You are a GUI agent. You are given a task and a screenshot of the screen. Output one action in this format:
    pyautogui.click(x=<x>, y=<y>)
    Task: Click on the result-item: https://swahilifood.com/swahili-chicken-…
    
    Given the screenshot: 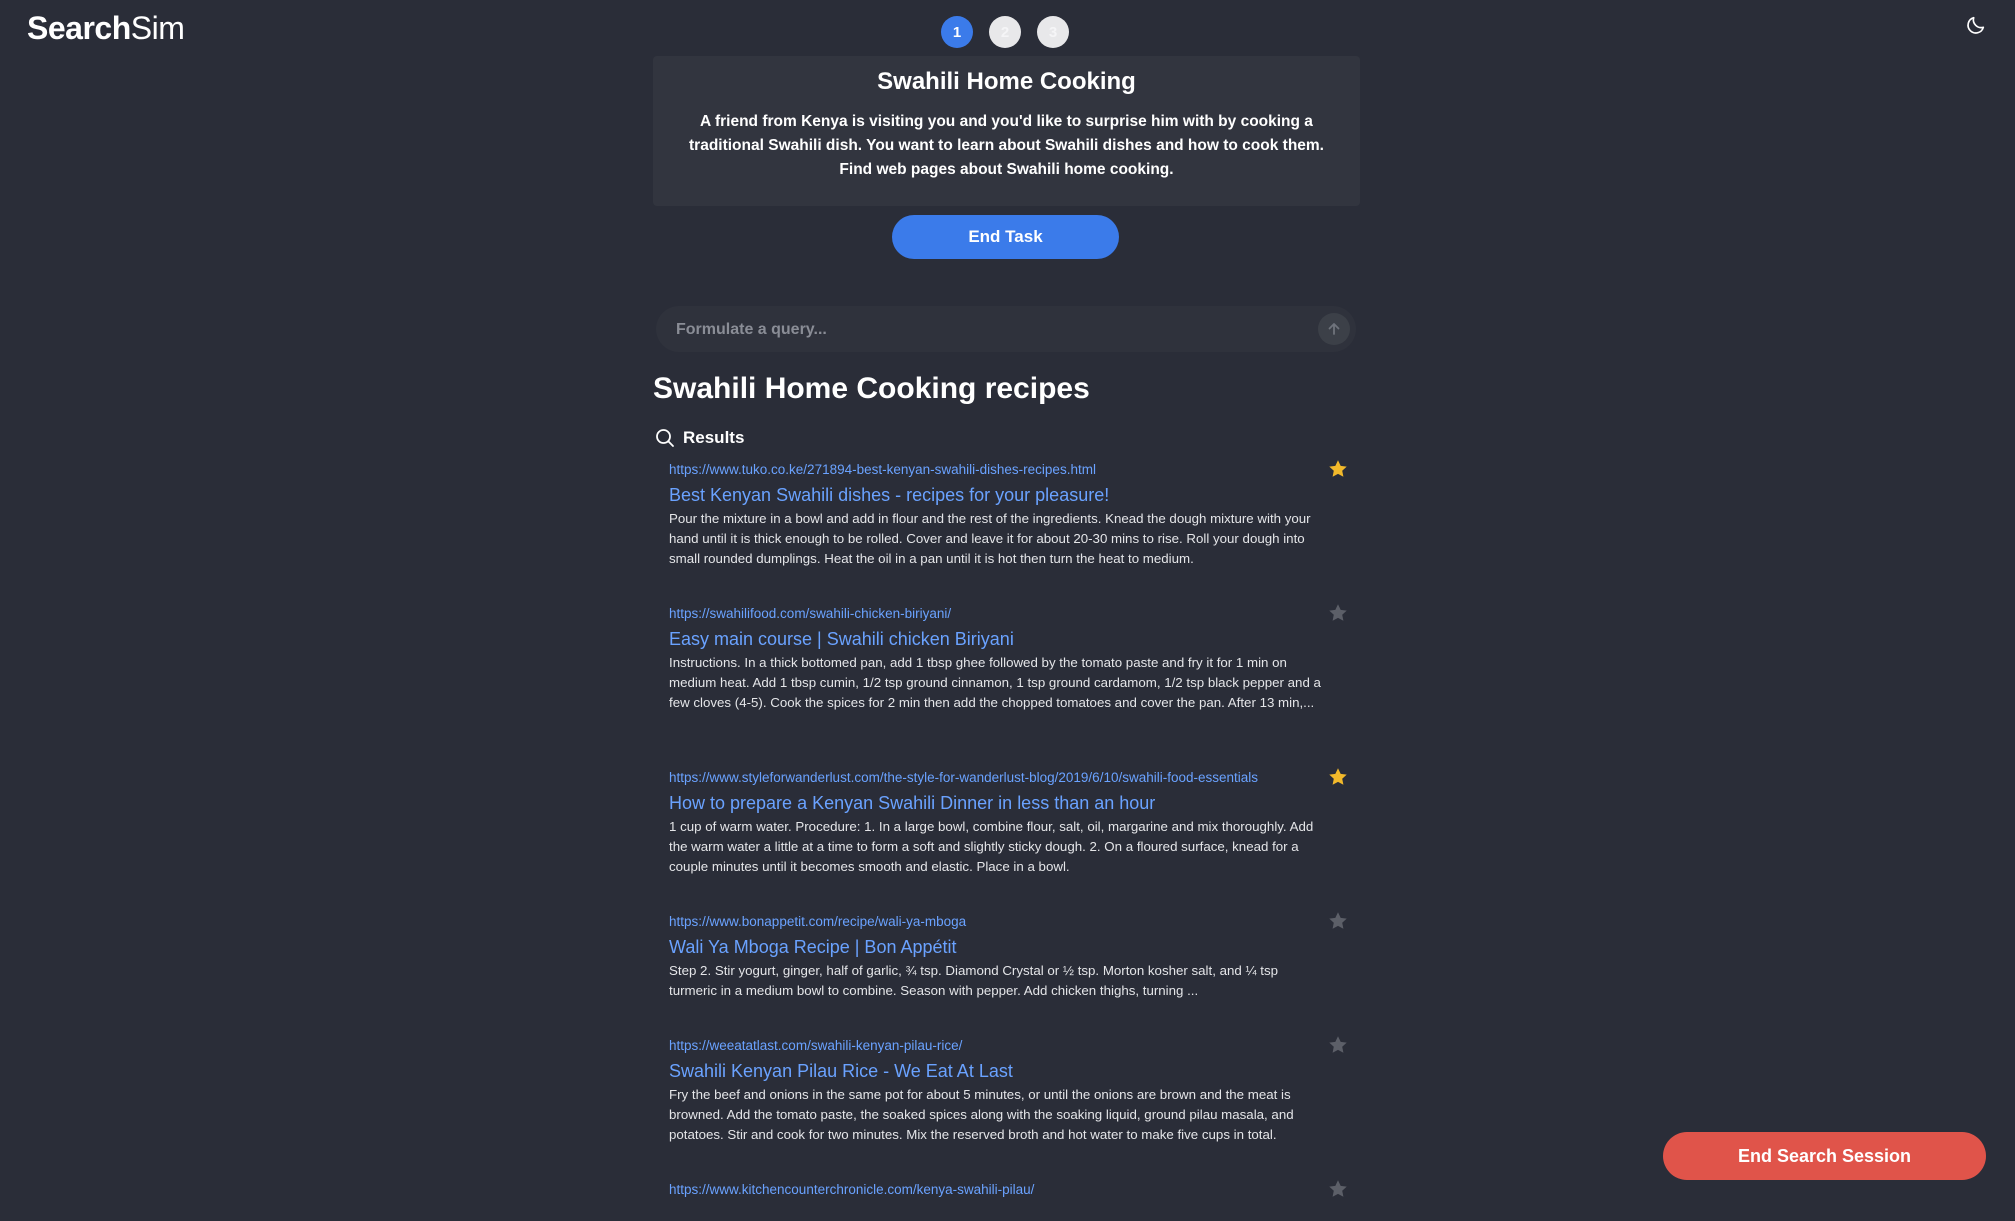 What is the action you would take?
    pyautogui.click(x=1009, y=685)
    